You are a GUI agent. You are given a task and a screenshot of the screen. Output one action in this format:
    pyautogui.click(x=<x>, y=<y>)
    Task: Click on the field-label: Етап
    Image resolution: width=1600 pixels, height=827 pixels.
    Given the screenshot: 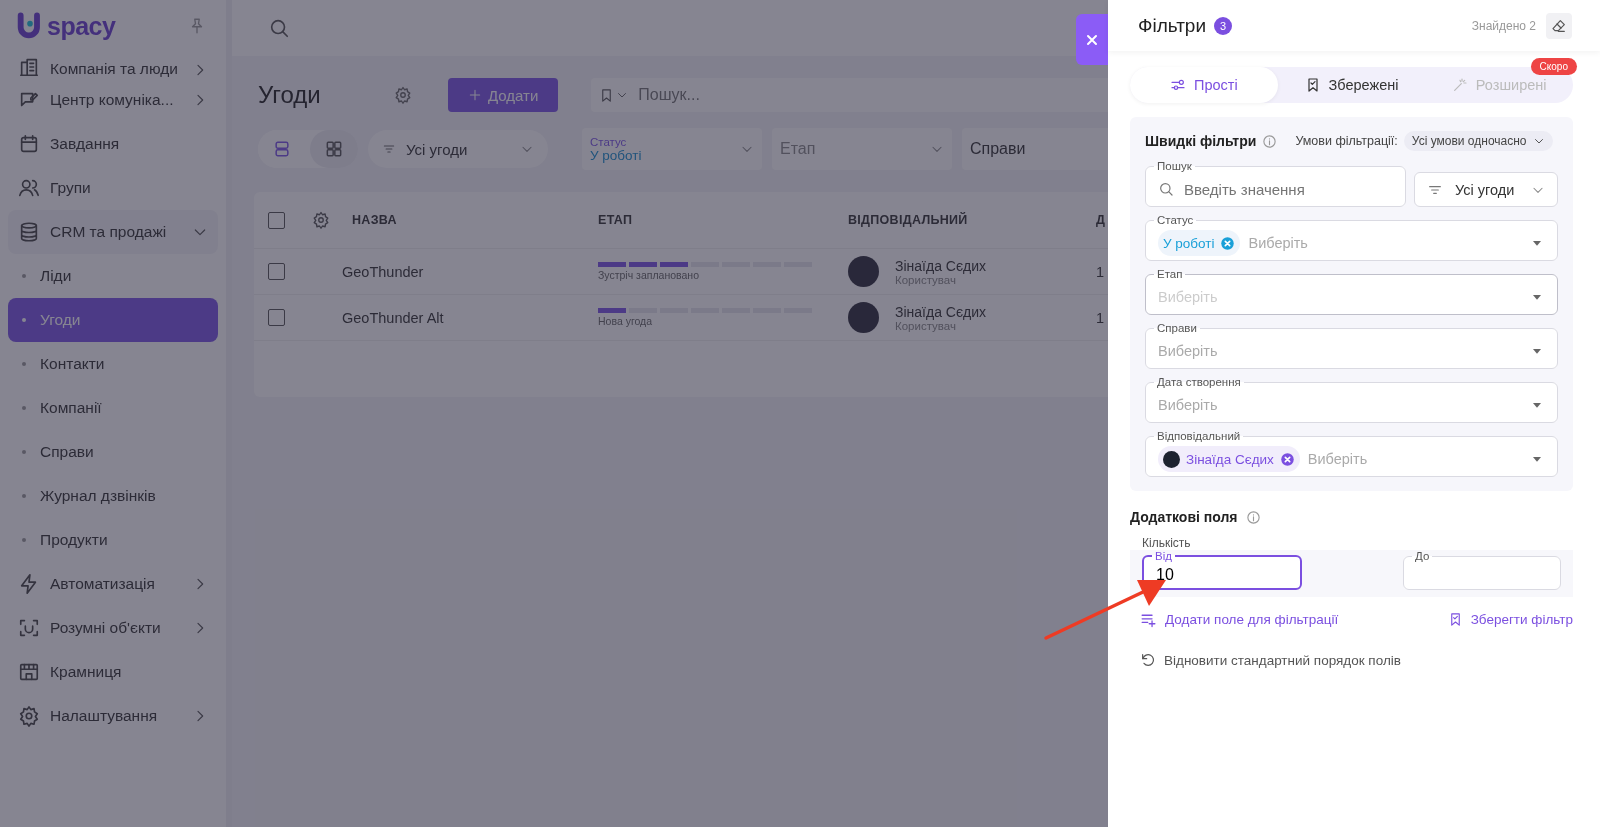 What is the action you would take?
    pyautogui.click(x=1170, y=274)
    